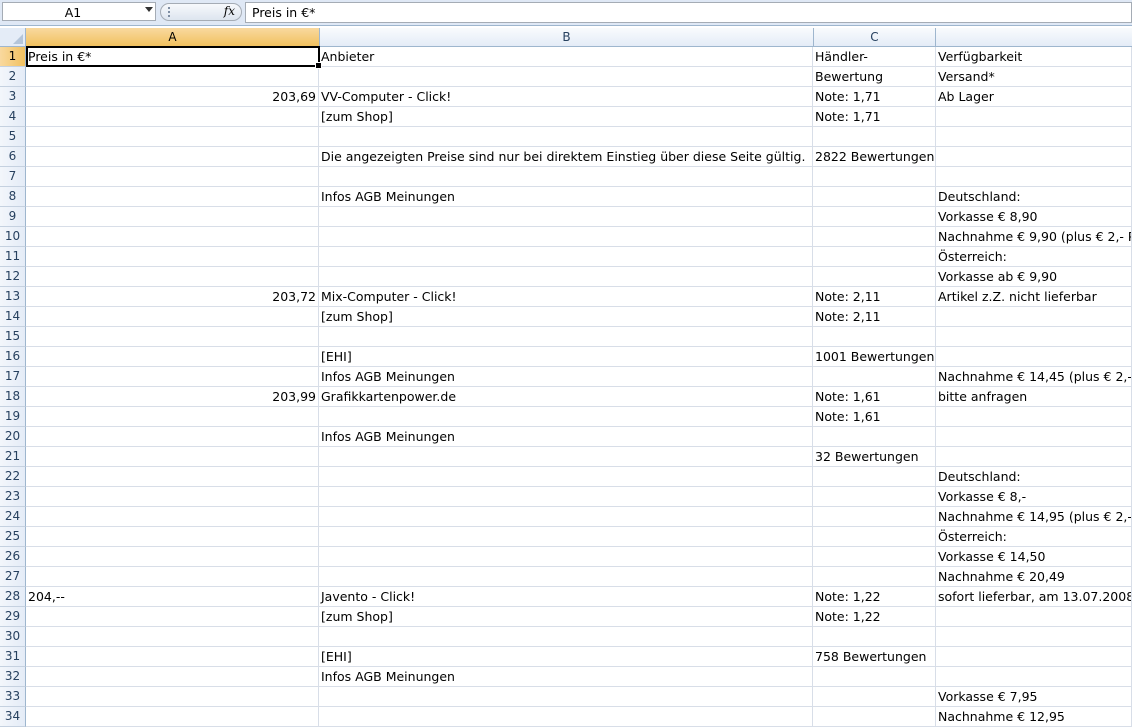 This screenshot has width=1132, height=727. What do you see at coordinates (1034, 576) in the screenshot?
I see `cell-d: Nachnahme € 20,49` at bounding box center [1034, 576].